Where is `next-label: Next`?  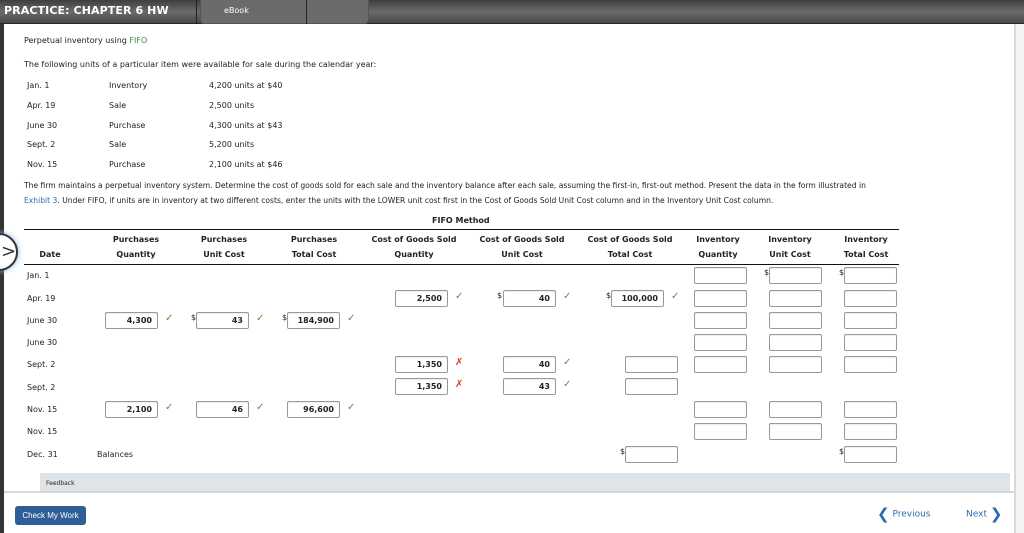
next-label: Next is located at coordinates (976, 514).